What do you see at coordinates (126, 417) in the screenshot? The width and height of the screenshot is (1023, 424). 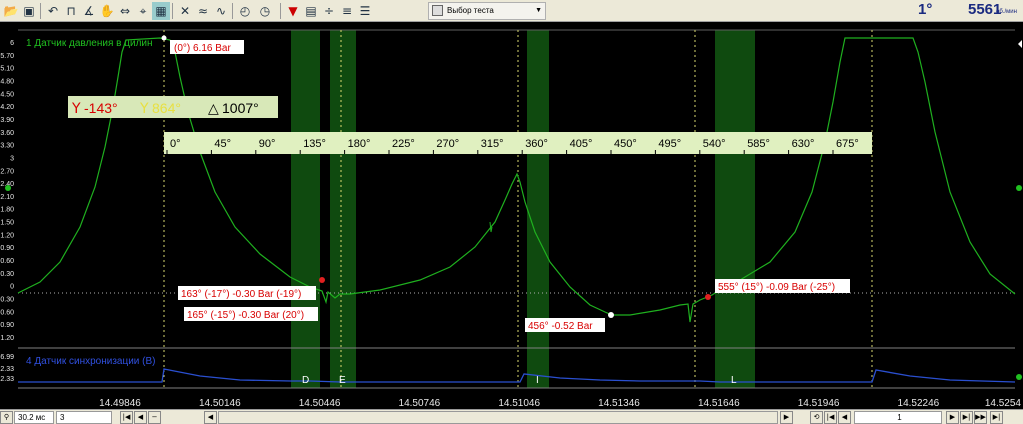 I see `first-page-icon: |◀` at bounding box center [126, 417].